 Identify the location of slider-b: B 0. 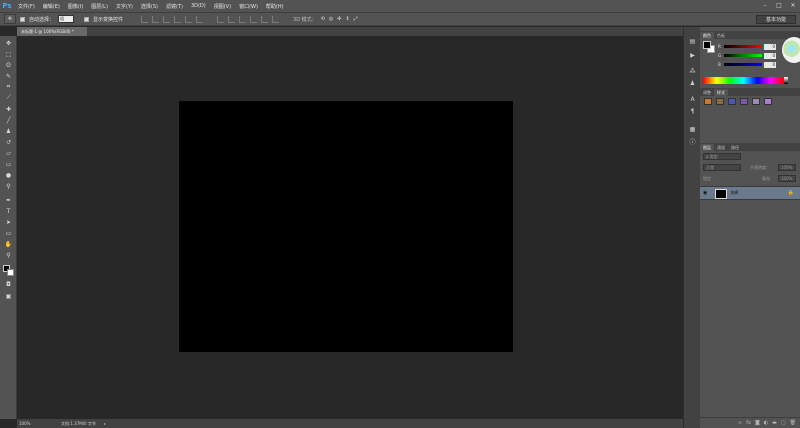
(757, 64).